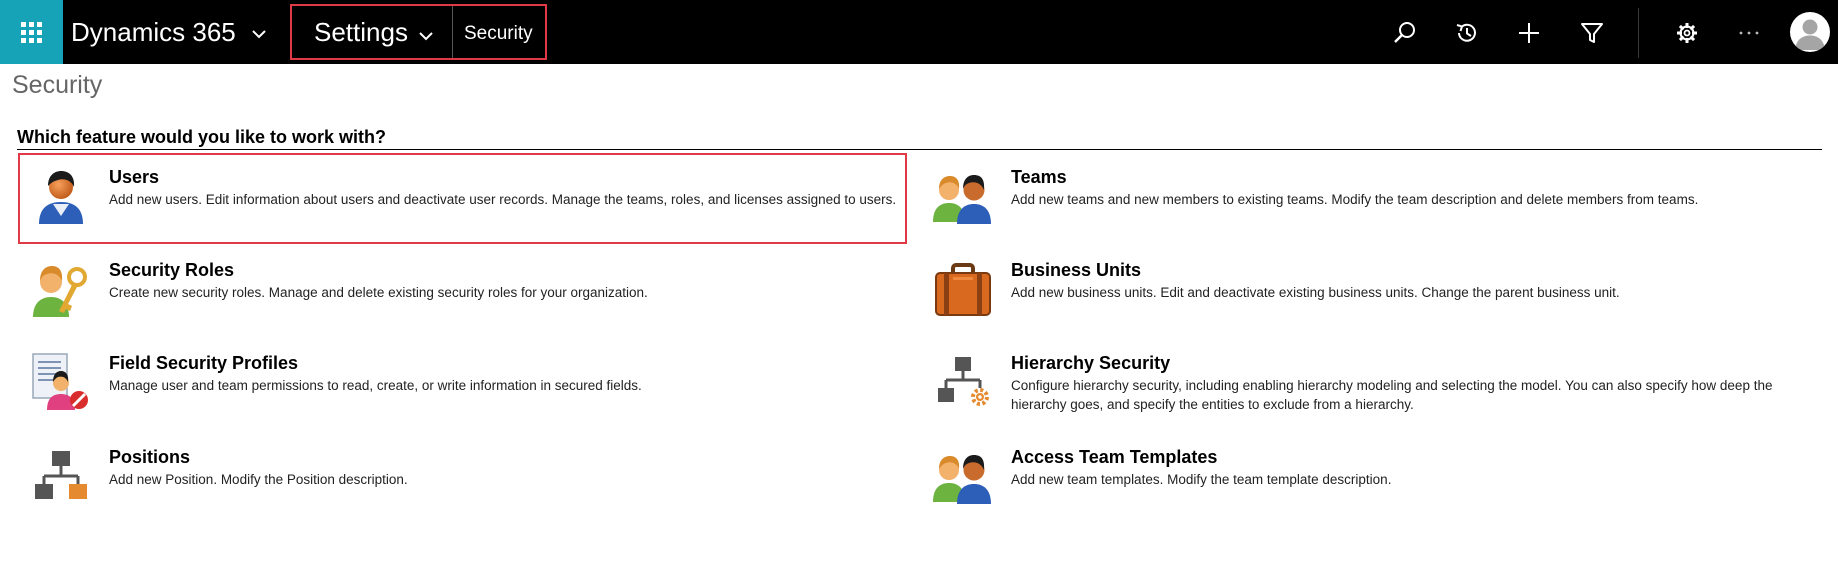  I want to click on feature-title: Users, so click(134, 177).